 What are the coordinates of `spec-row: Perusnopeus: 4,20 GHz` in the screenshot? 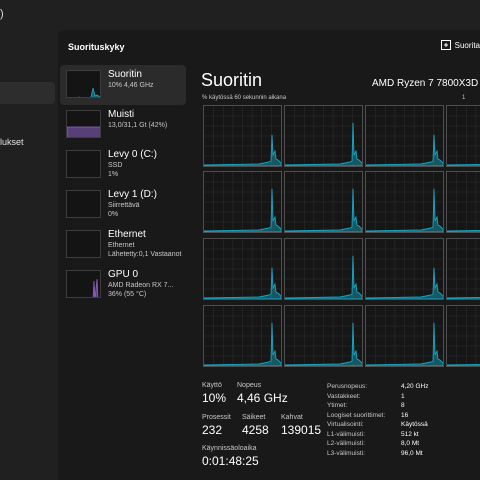 It's located at (403, 388).